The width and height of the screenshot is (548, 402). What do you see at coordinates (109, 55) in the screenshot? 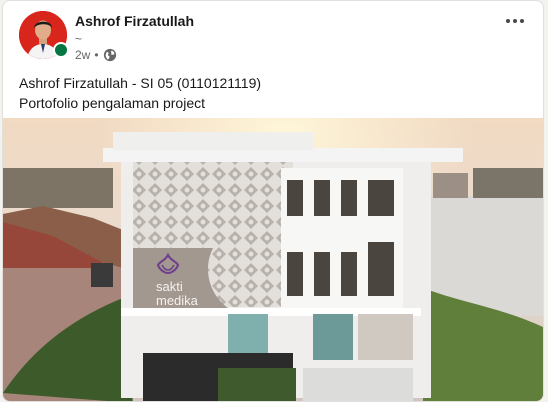
I see `globe-icon` at bounding box center [109, 55].